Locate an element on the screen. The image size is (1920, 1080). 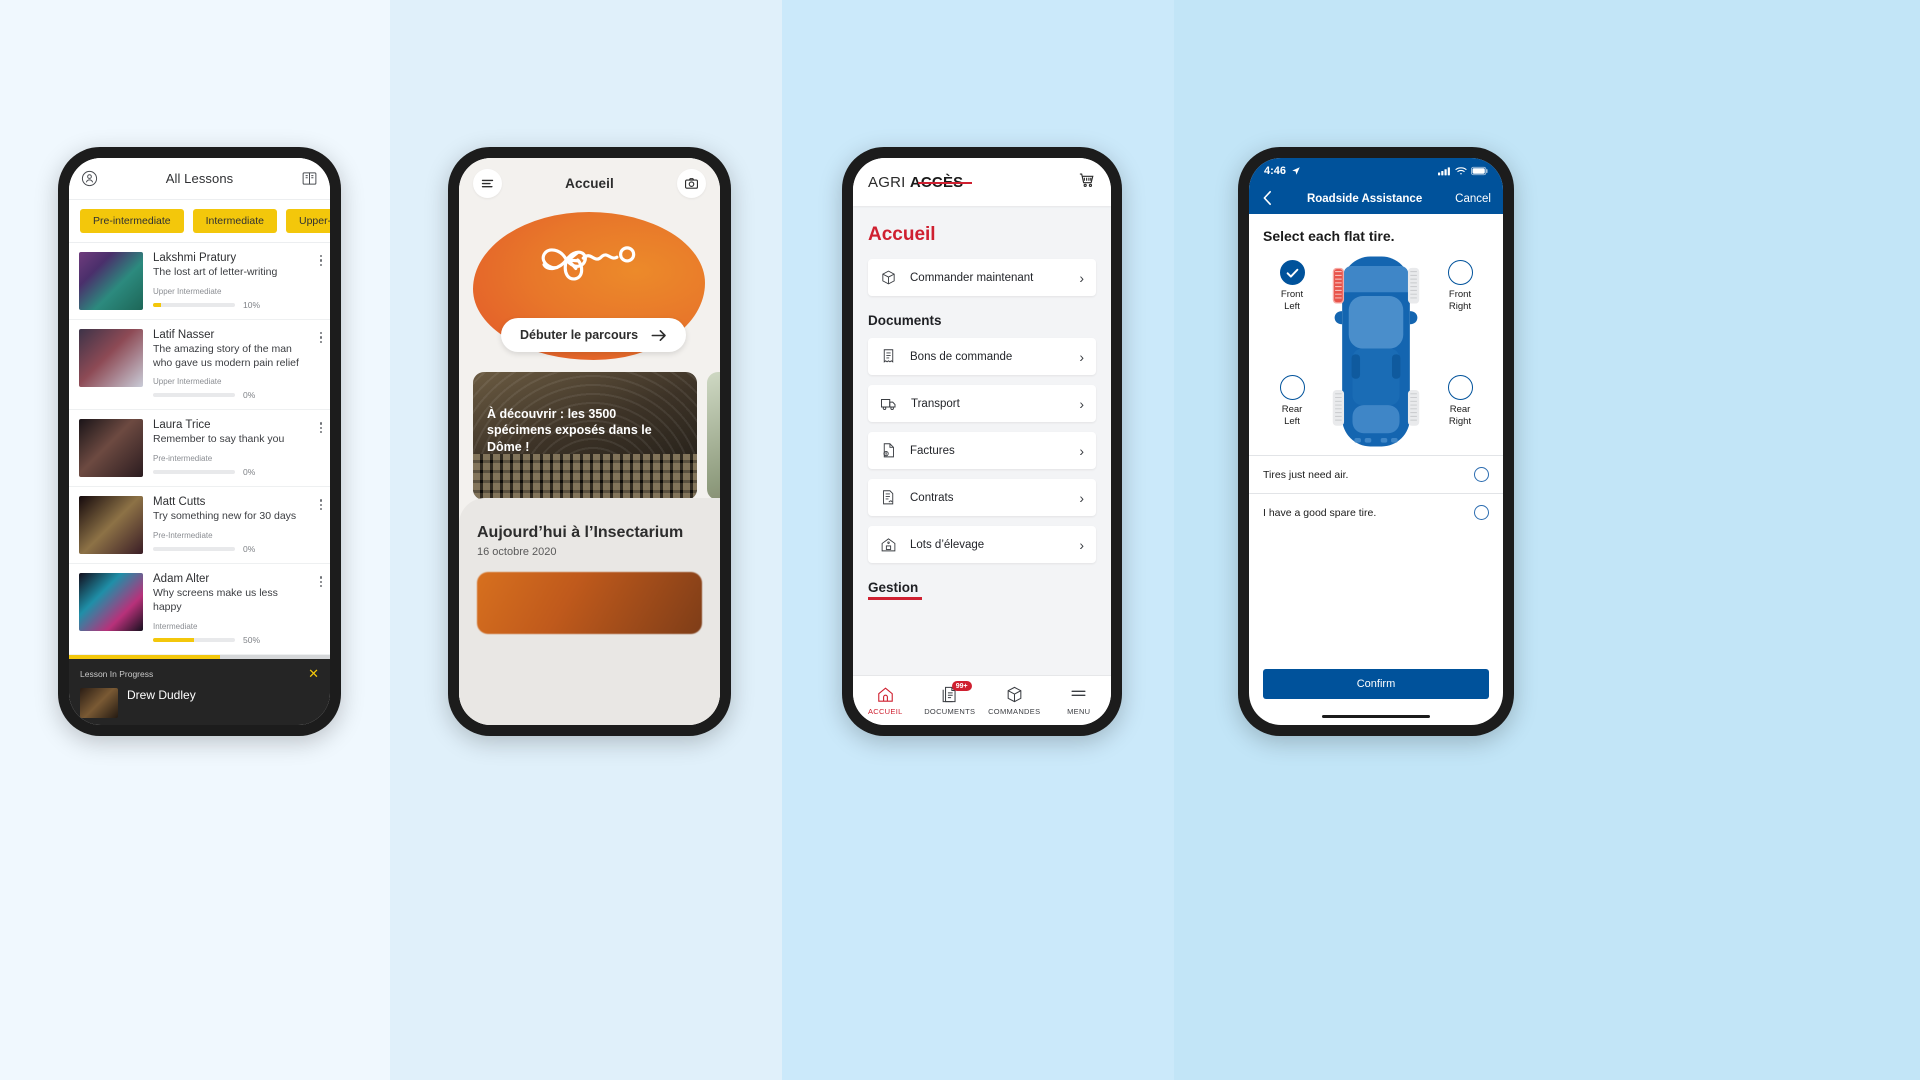
nav-item-menu: MENU is located at coordinates (1079, 700).